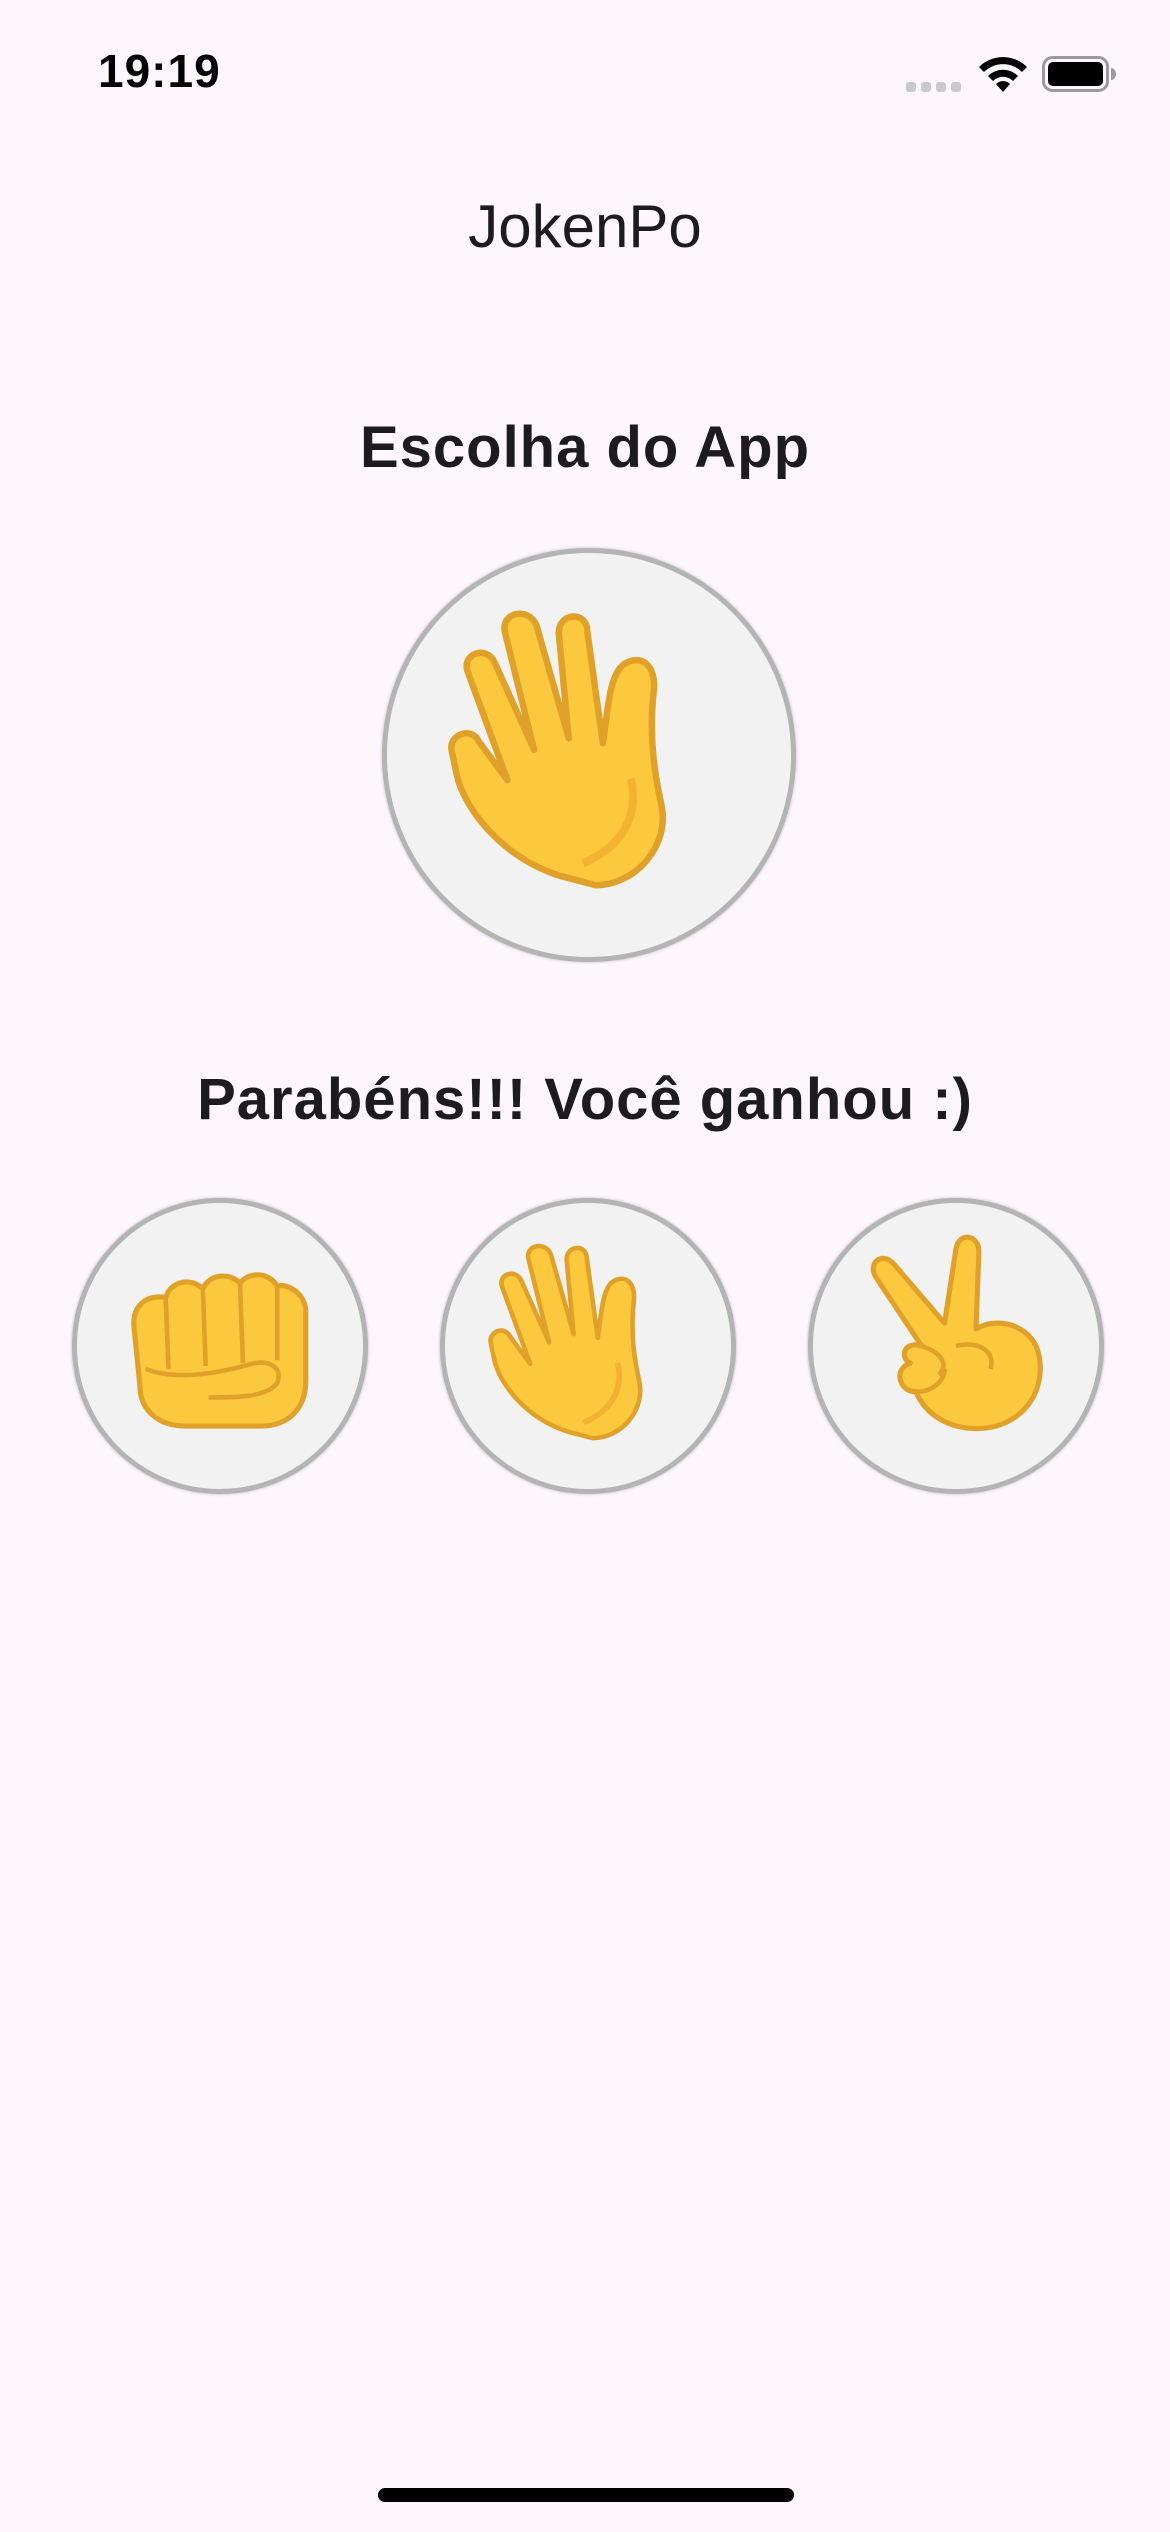 Image resolution: width=1170 pixels, height=2532 pixels. Describe the element at coordinates (956, 1333) in the screenshot. I see `victory-hand-icon` at that location.